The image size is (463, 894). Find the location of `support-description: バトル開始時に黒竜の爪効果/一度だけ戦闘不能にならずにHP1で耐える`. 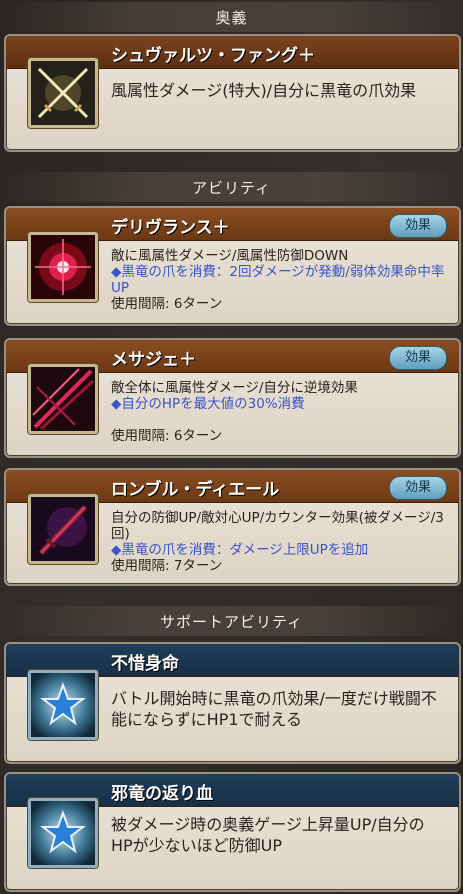

support-description: バトル開始時に黒竜の爪効果/一度だけ戦闘不能にならずにHP1で耐える is located at coordinates (274, 709).